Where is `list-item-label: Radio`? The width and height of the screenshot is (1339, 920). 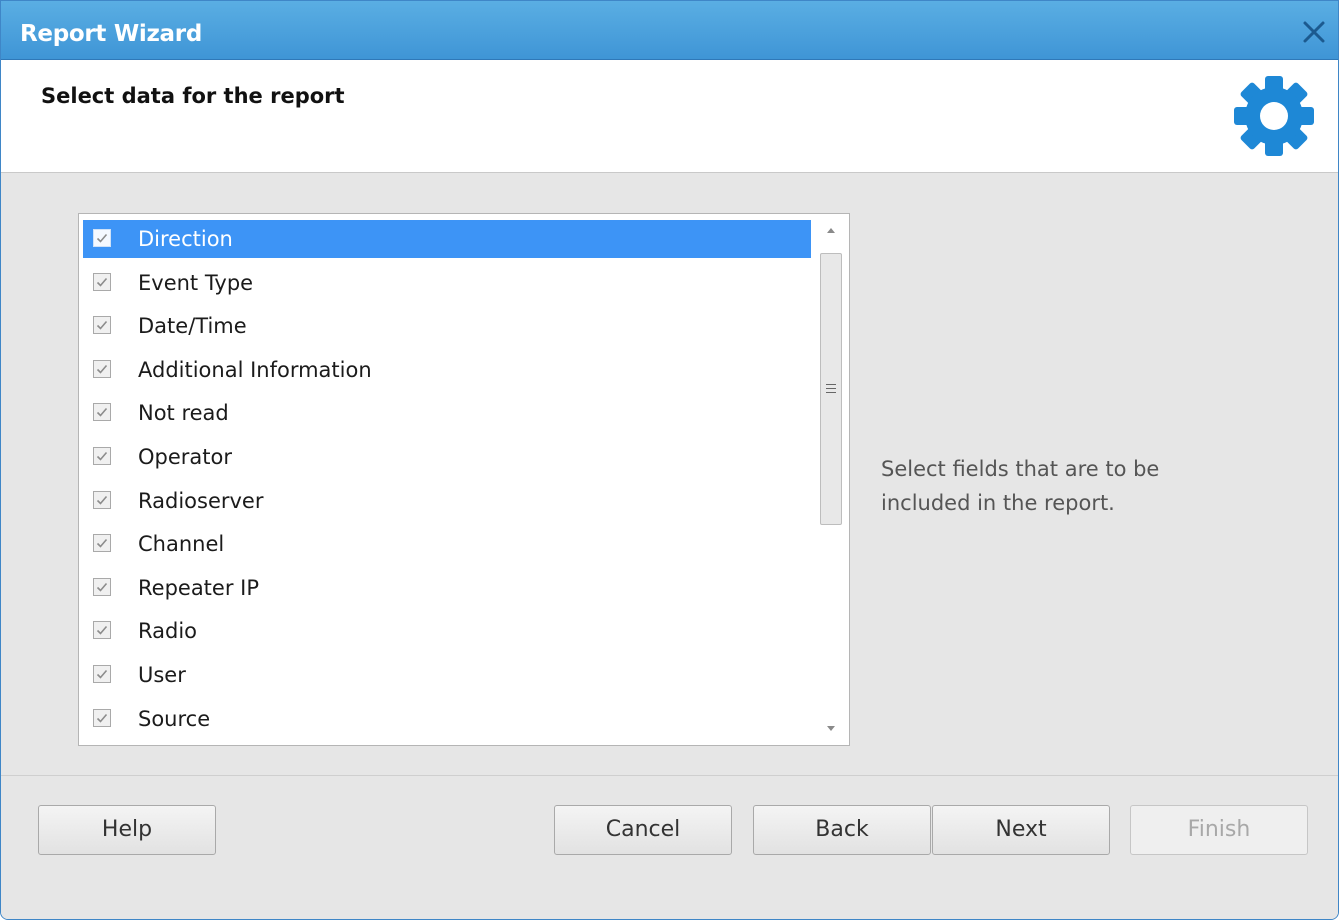 list-item-label: Radio is located at coordinates (168, 631).